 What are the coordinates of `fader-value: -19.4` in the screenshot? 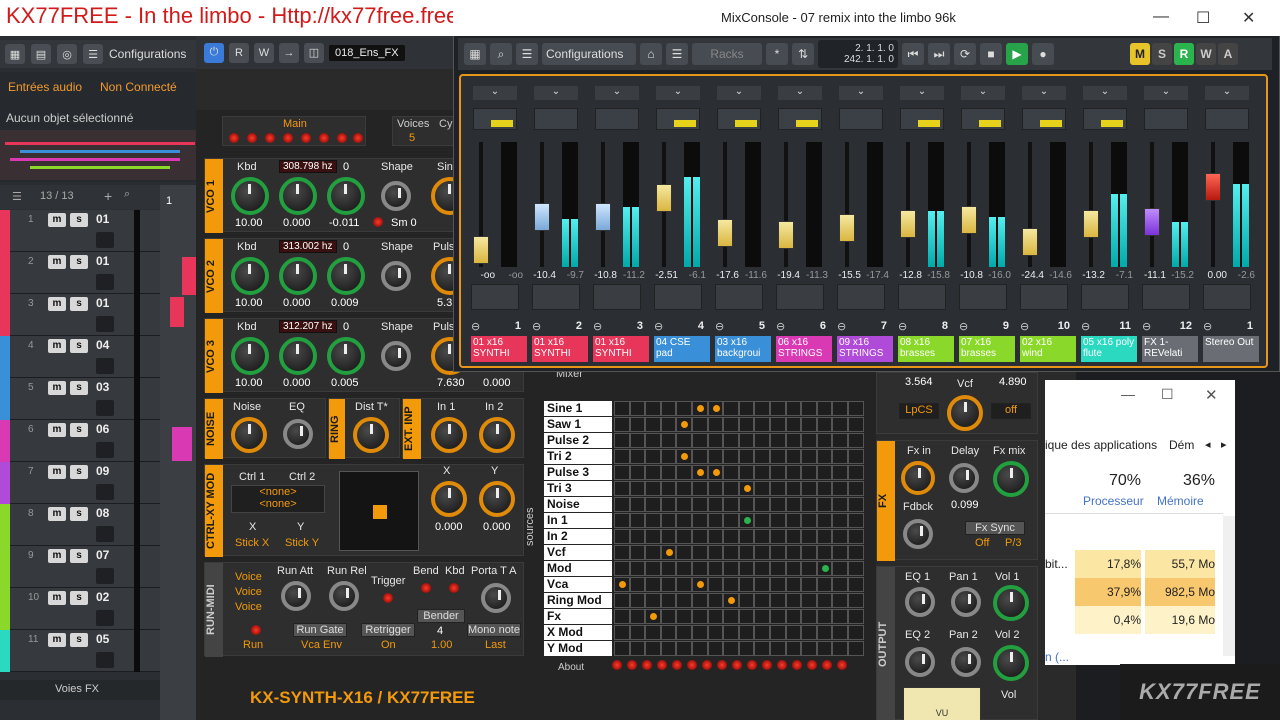 It's located at (785, 275).